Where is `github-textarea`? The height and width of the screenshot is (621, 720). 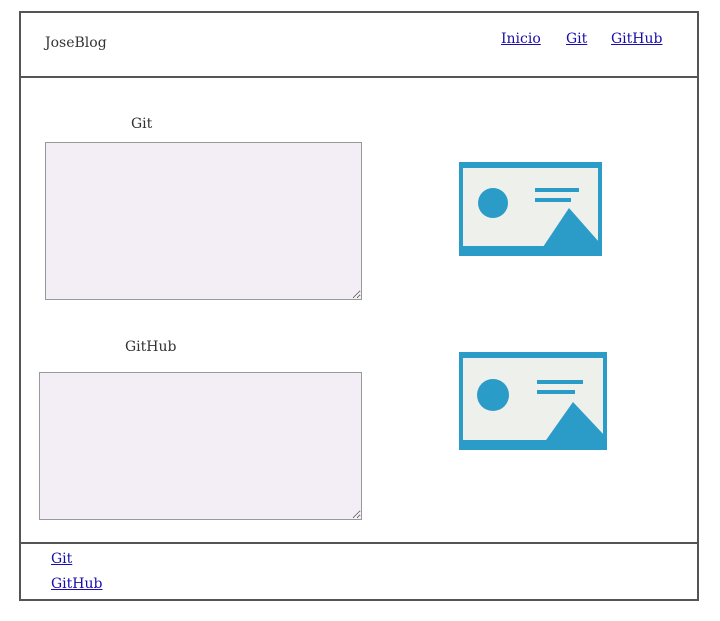
github-textarea is located at coordinates (200, 446).